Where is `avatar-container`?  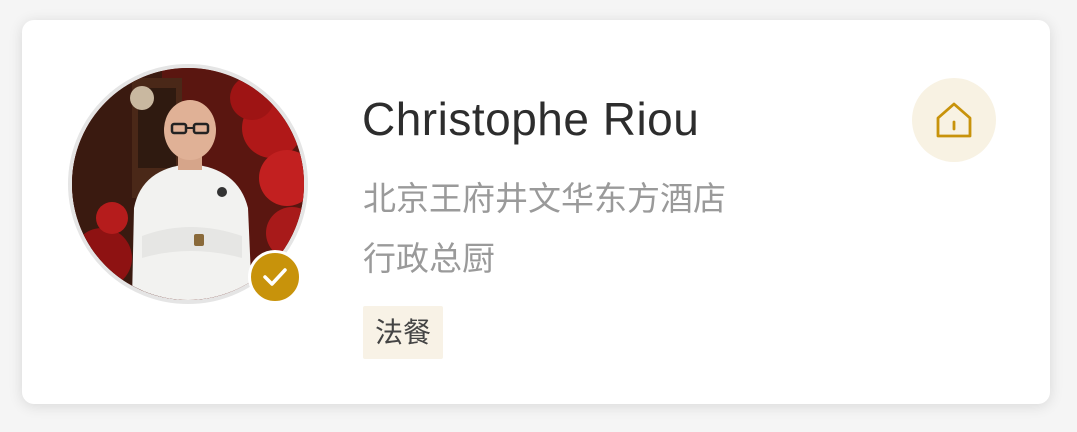
avatar-container is located at coordinates (188, 184).